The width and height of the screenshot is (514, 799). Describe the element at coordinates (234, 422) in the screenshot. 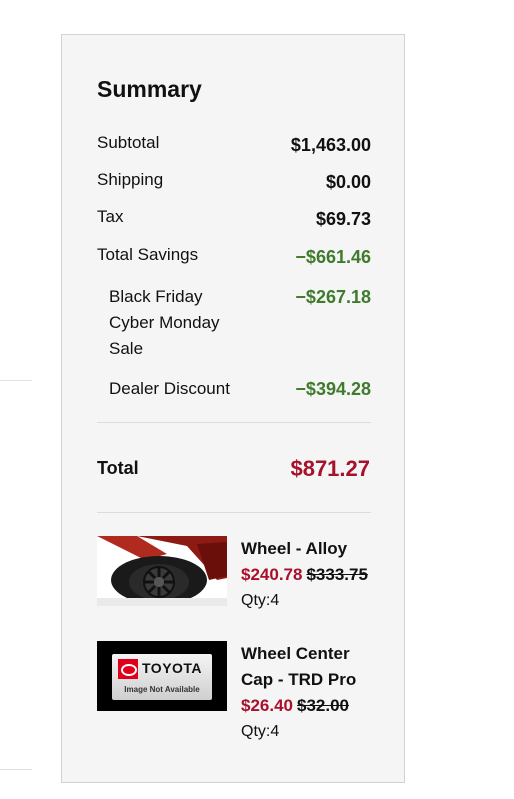

I see `summary-divider` at that location.